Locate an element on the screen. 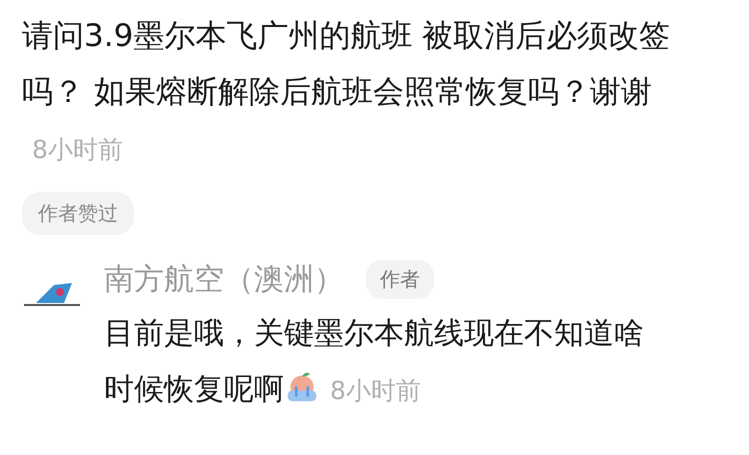  reply-time: 8小时前 is located at coordinates (375, 390).